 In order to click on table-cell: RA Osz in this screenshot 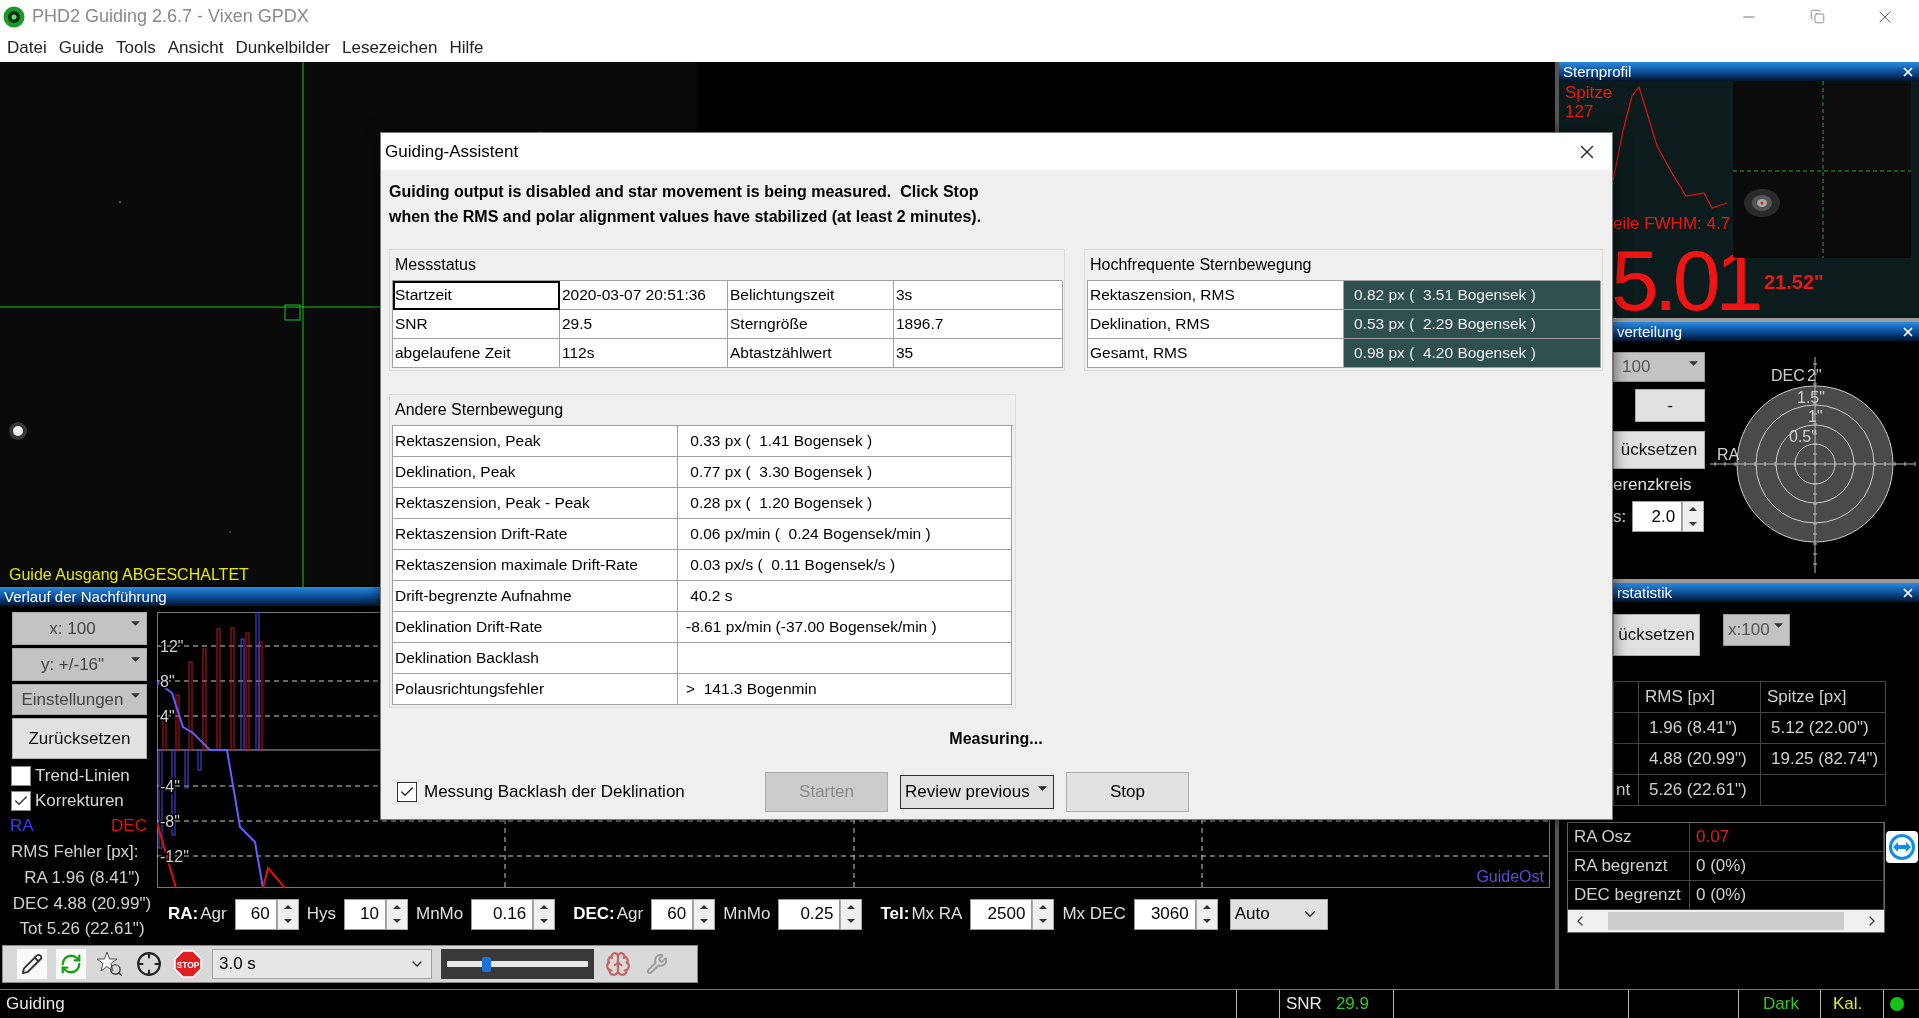, I will do `click(1629, 837)`.